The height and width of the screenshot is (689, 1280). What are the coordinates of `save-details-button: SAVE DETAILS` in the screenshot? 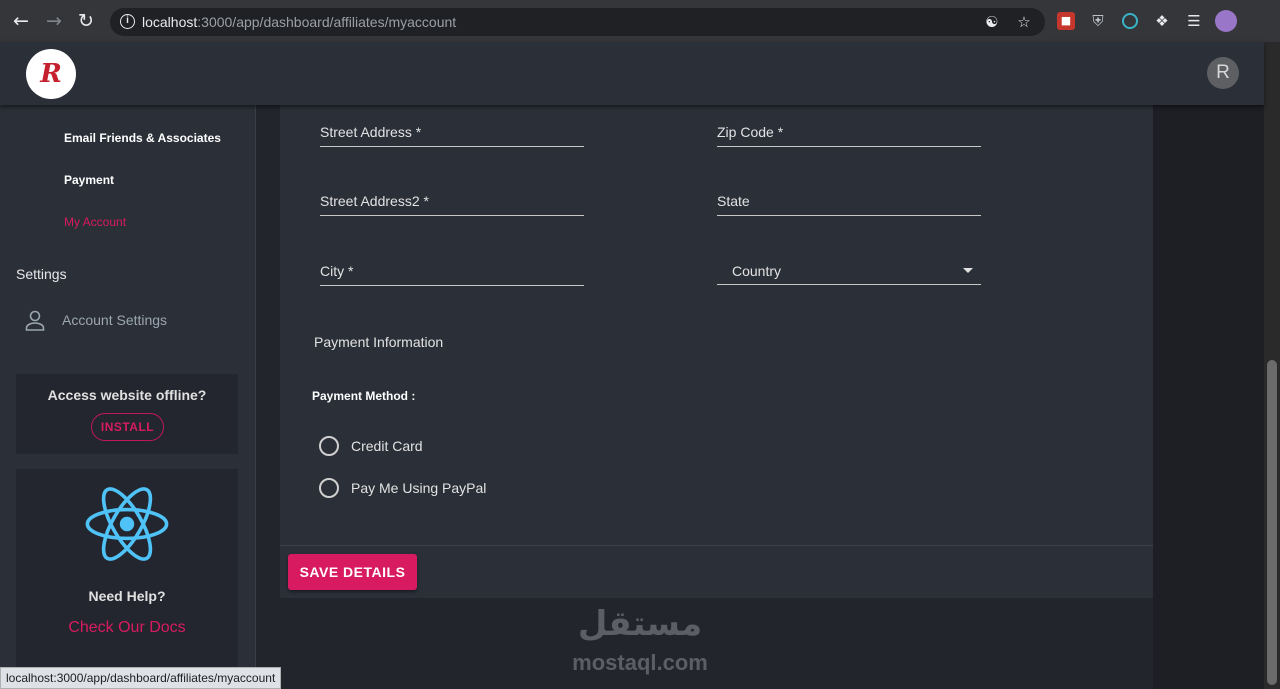 It's located at (352, 572).